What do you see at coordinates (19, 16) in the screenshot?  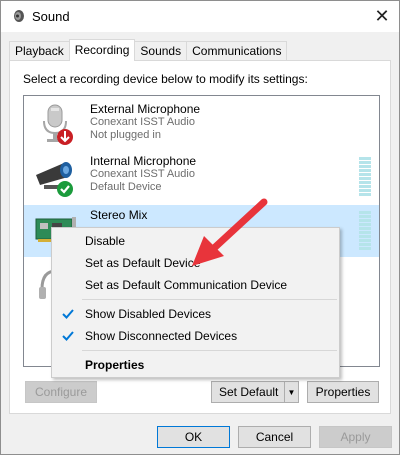 I see `speaker-app-icon` at bounding box center [19, 16].